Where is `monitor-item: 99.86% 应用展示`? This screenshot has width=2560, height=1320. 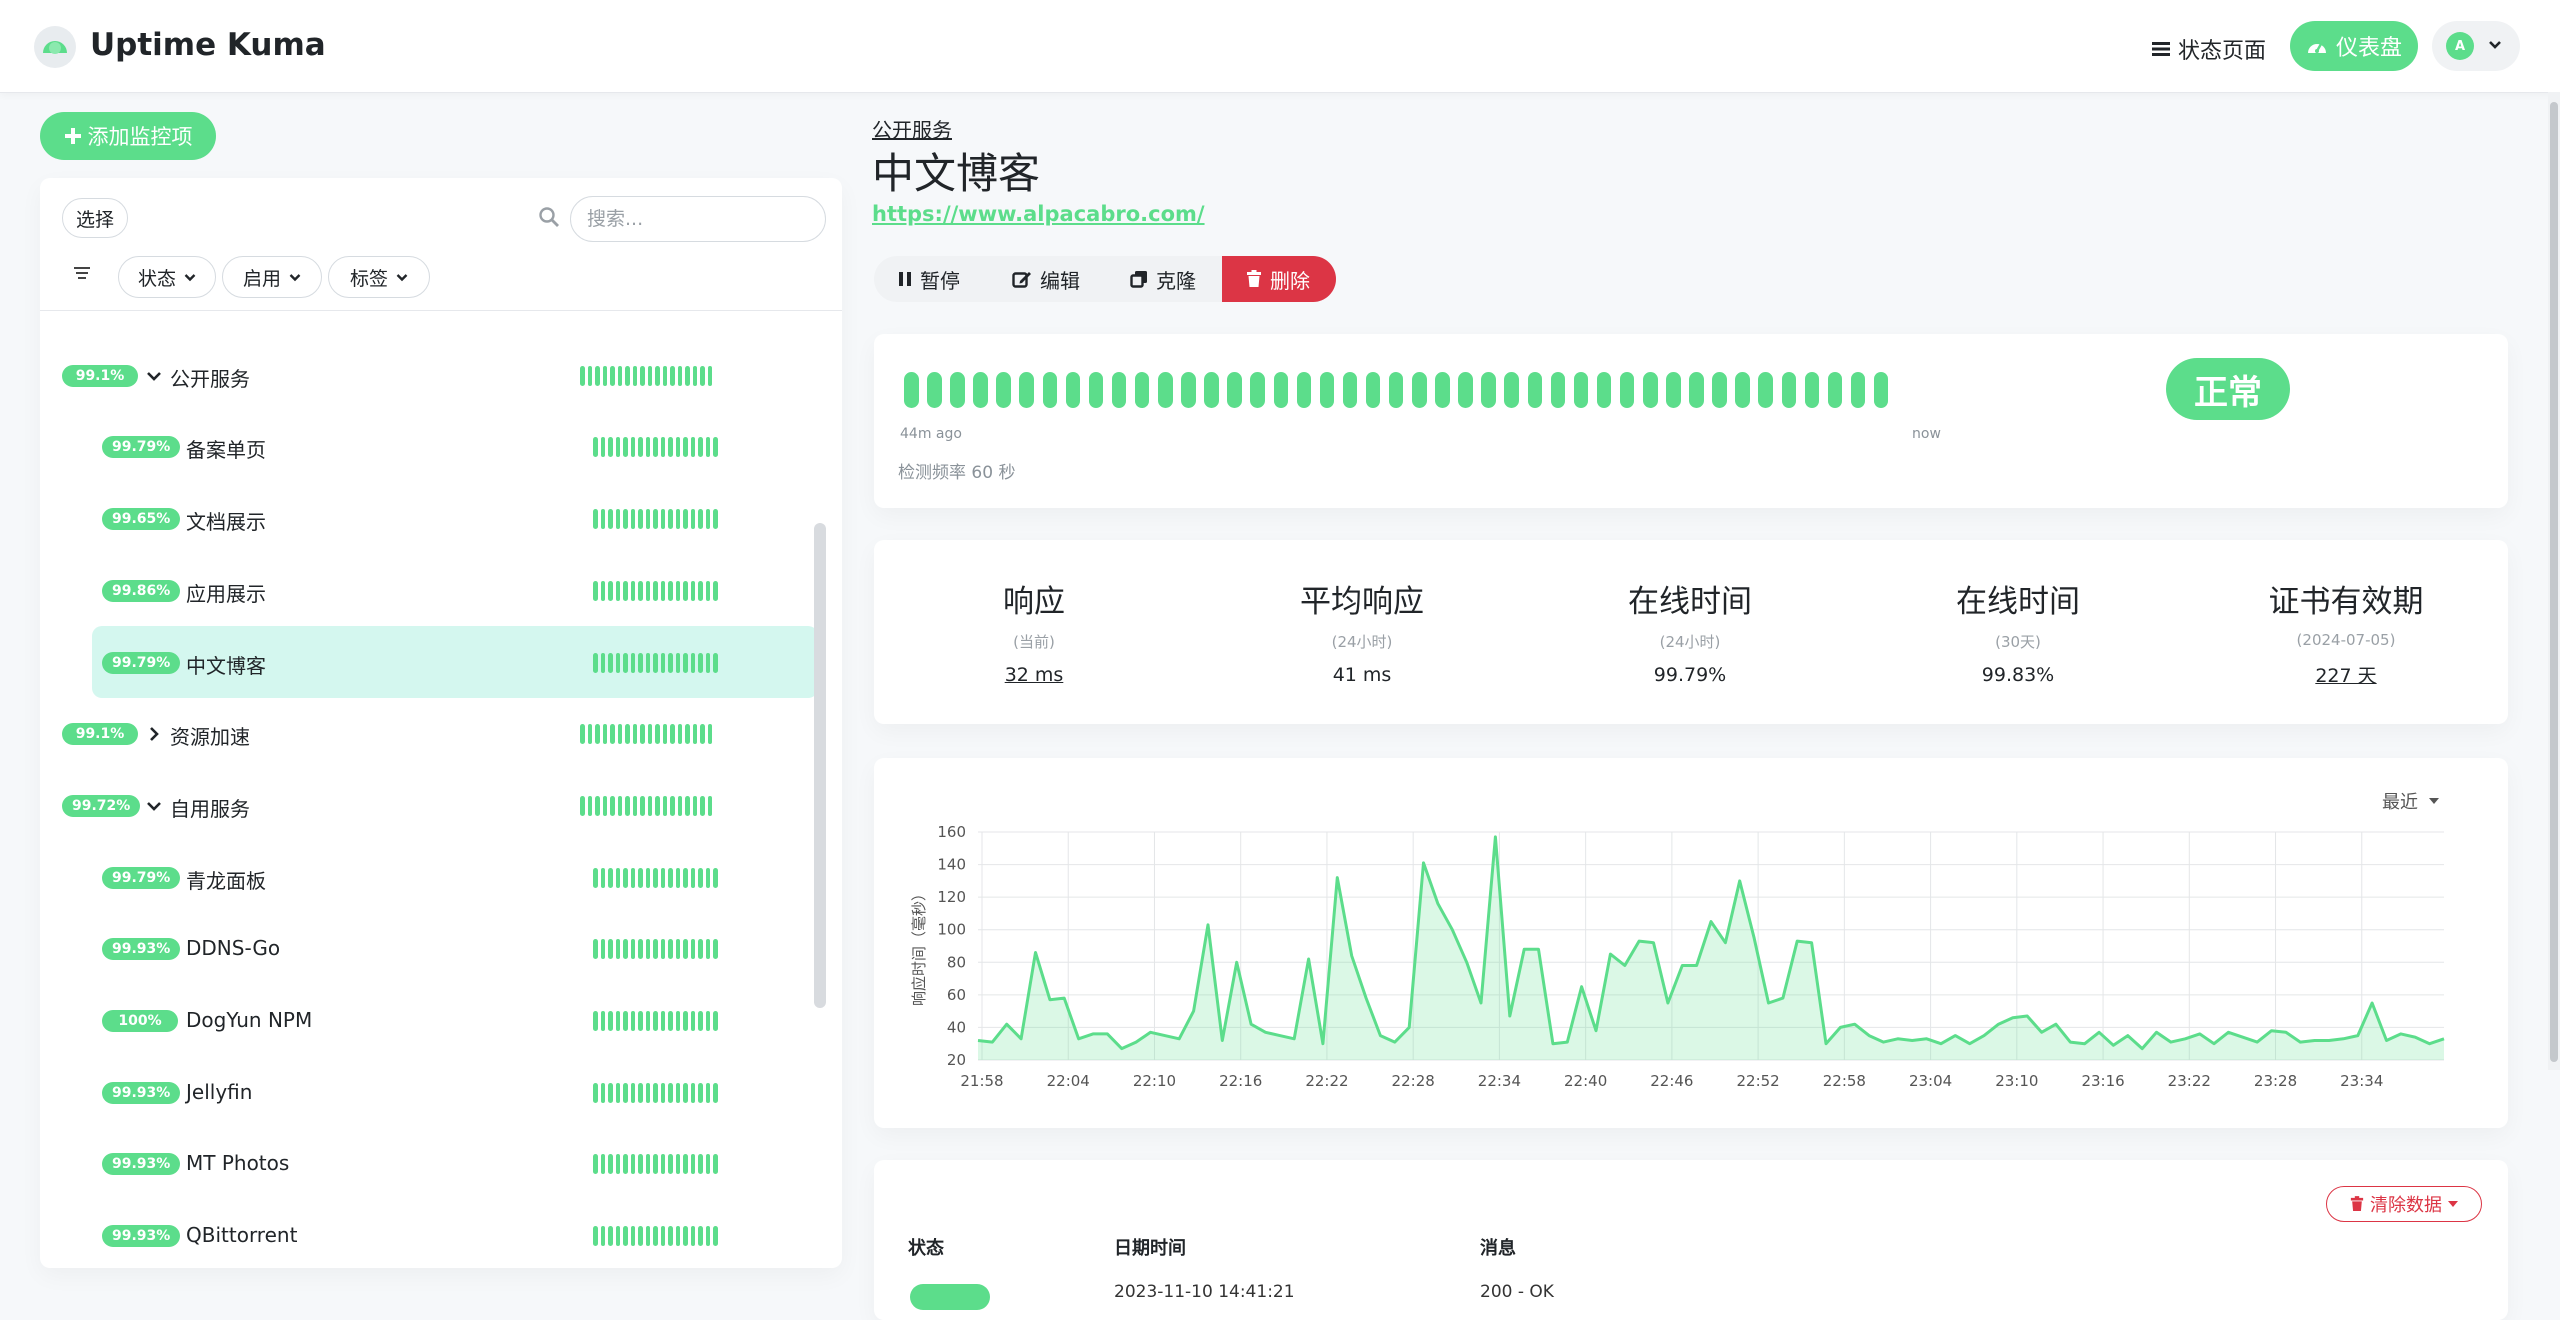
monitor-item: 99.86% 应用展示 is located at coordinates (430, 591).